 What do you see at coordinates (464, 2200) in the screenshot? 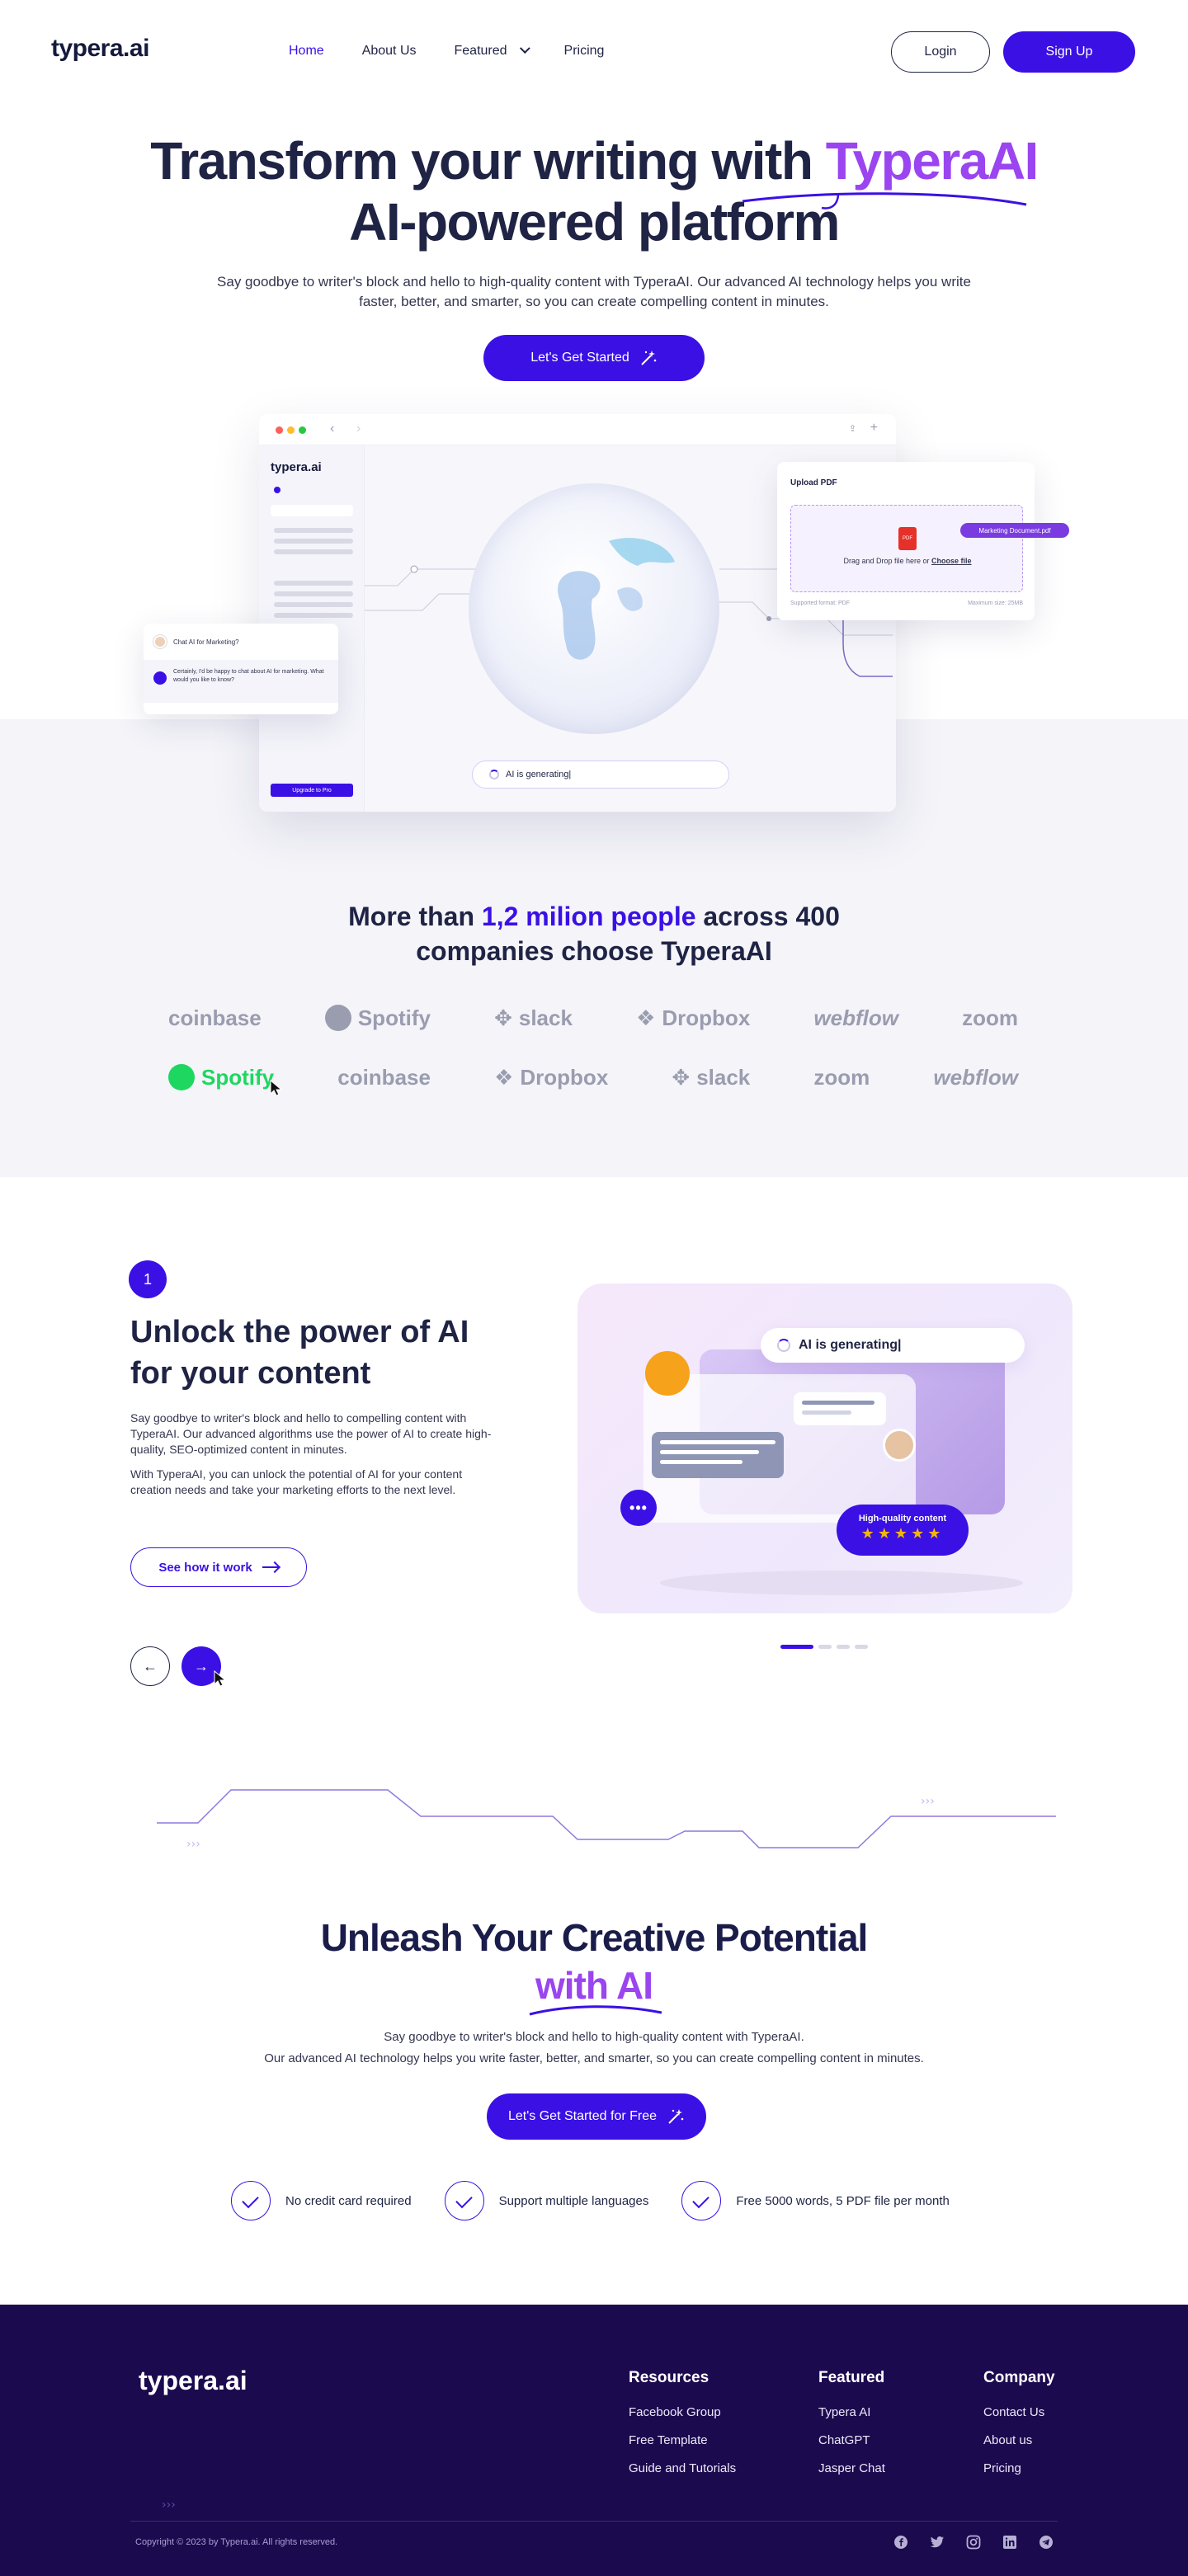
I see `check-circle-icon` at bounding box center [464, 2200].